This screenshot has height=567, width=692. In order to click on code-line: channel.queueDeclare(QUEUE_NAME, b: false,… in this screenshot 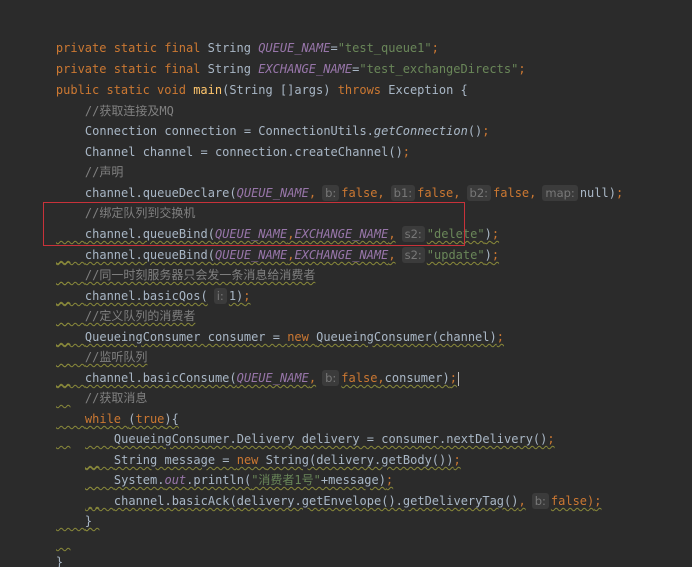, I will do `click(339, 182)`.